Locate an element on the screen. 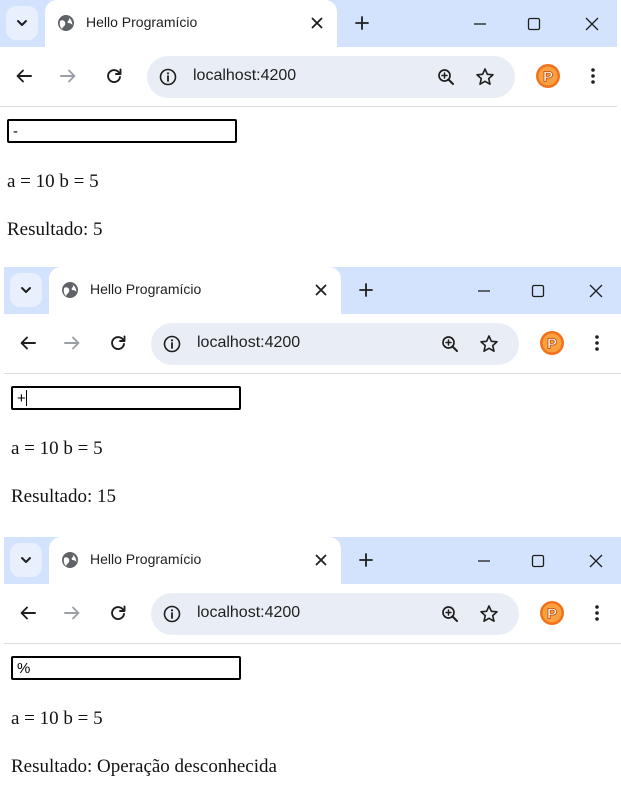 The image size is (621, 807). zoom-in-icon is located at coordinates (450, 614).